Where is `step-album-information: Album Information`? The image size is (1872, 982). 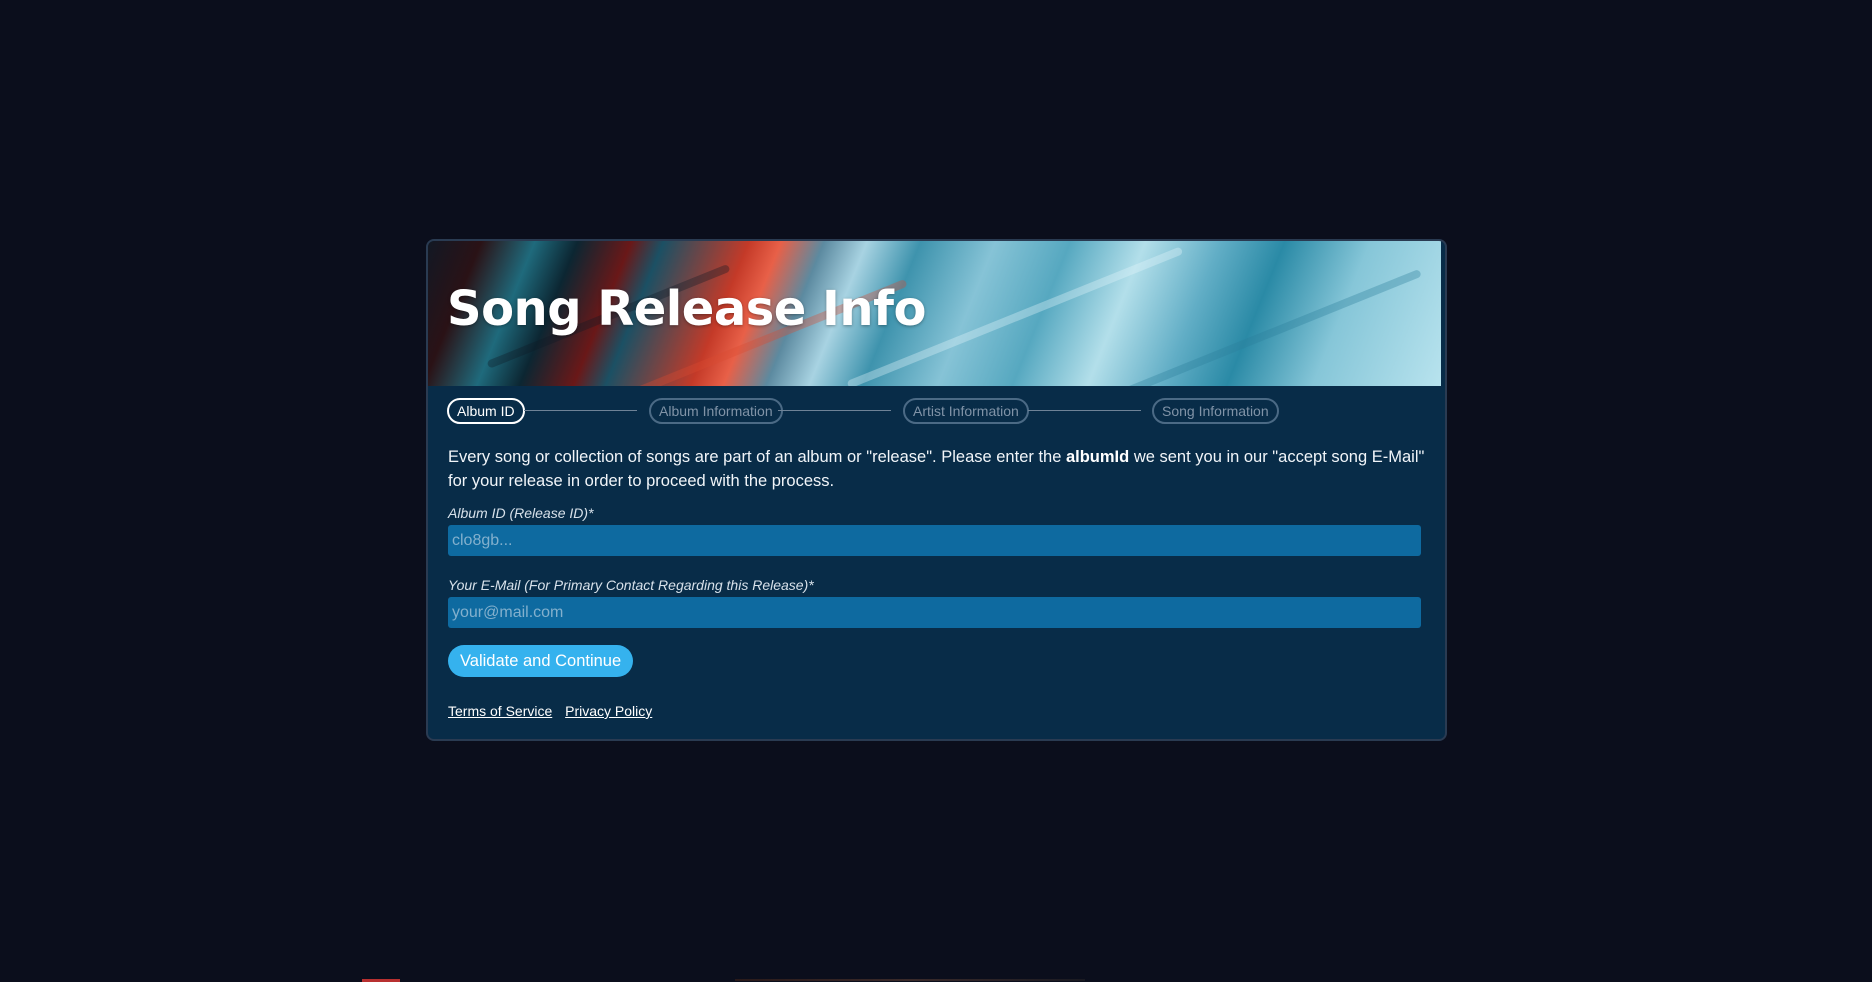 step-album-information: Album Information is located at coordinates (716, 411).